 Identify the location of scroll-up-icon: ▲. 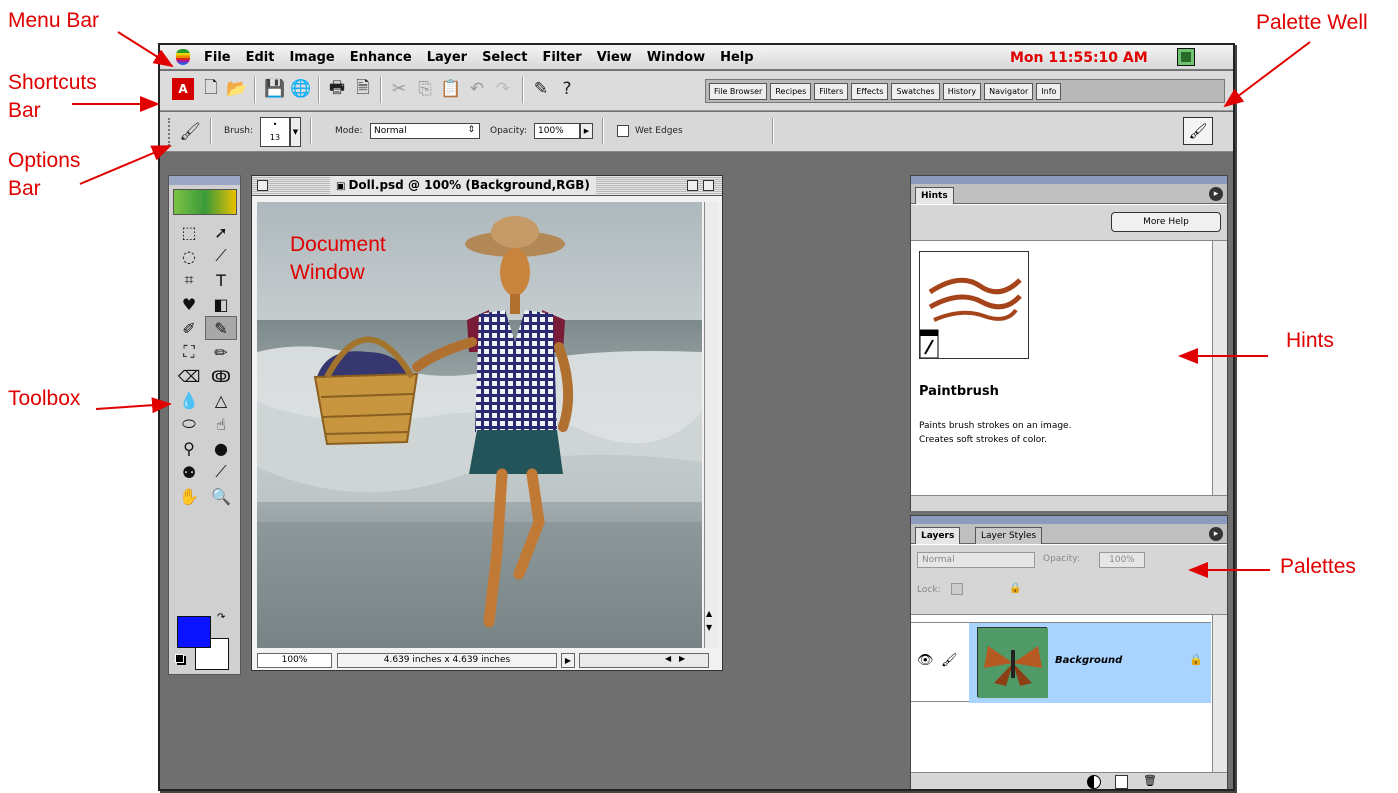
(709, 613).